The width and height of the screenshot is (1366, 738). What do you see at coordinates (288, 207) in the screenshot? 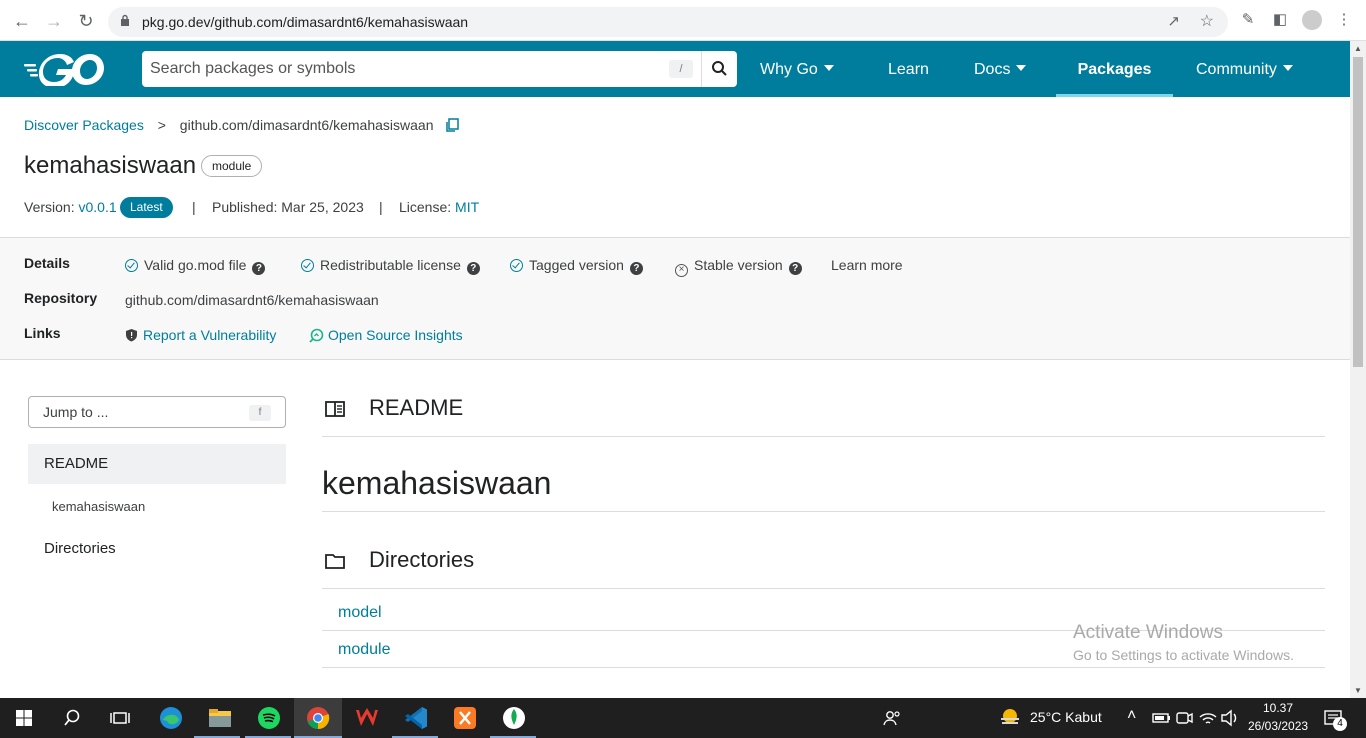
I see `published-date: Published: Mar 25, 2023` at bounding box center [288, 207].